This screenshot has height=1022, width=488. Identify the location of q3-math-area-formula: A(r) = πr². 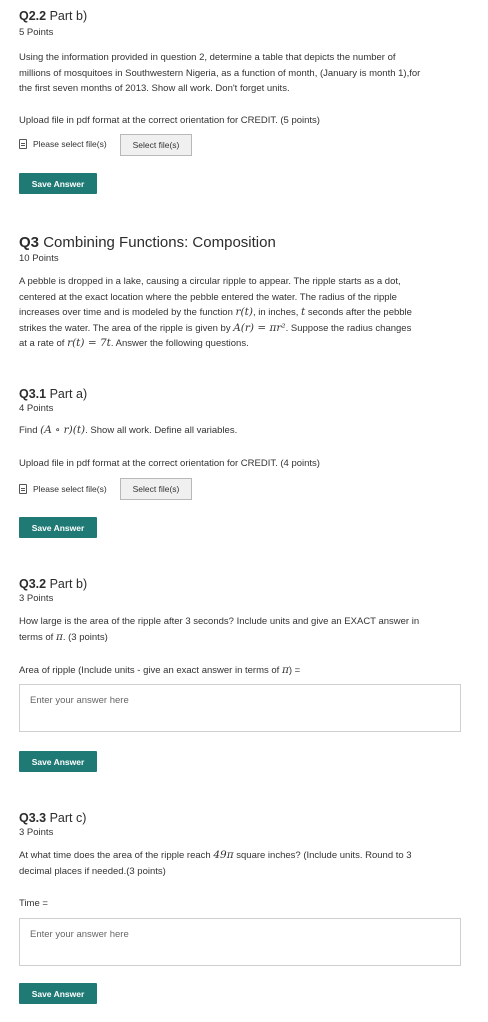
(259, 327).